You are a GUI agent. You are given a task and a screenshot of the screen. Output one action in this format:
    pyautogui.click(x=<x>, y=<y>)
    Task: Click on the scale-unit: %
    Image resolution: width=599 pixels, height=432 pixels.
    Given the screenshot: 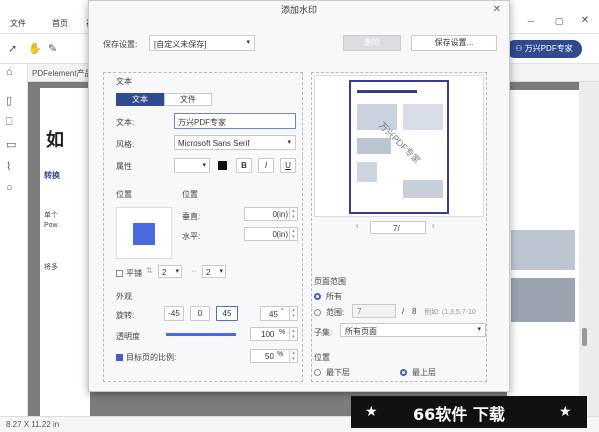 What is the action you would take?
    pyautogui.click(x=280, y=354)
    